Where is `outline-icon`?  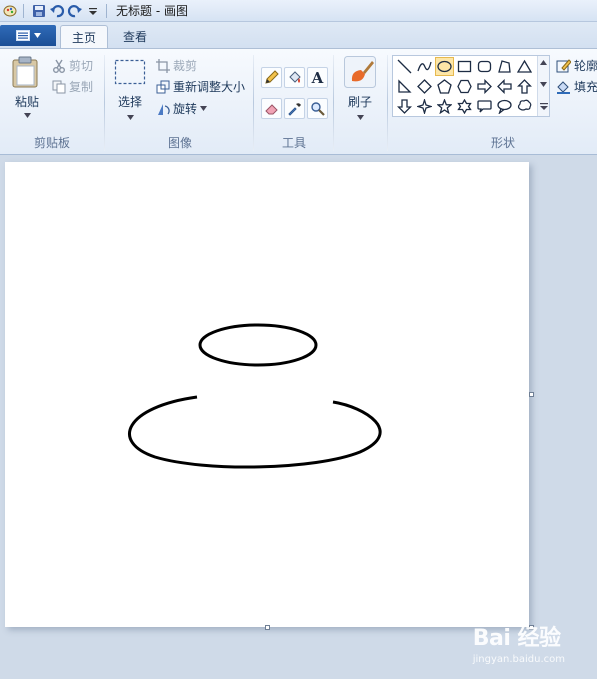 outline-icon is located at coordinates (563, 66).